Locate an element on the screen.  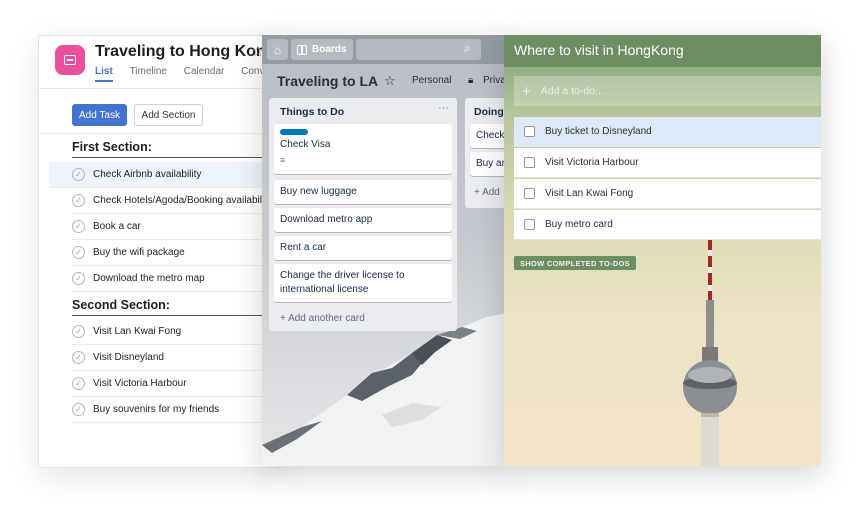
card: Download metro app is located at coordinates (363, 220).